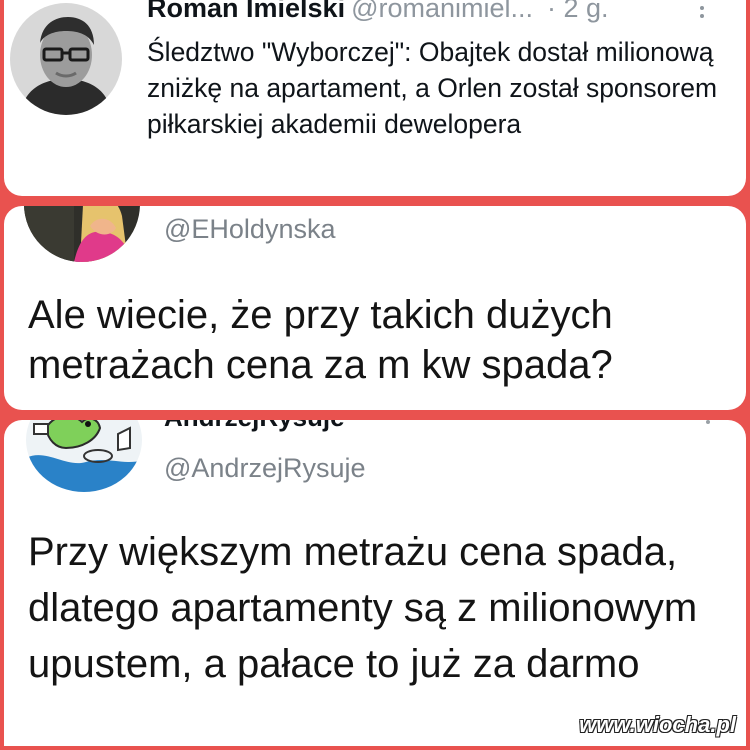 The width and height of the screenshot is (750, 750). What do you see at coordinates (265, 468) in the screenshot?
I see `author-handle: @AndrzejRysuje` at bounding box center [265, 468].